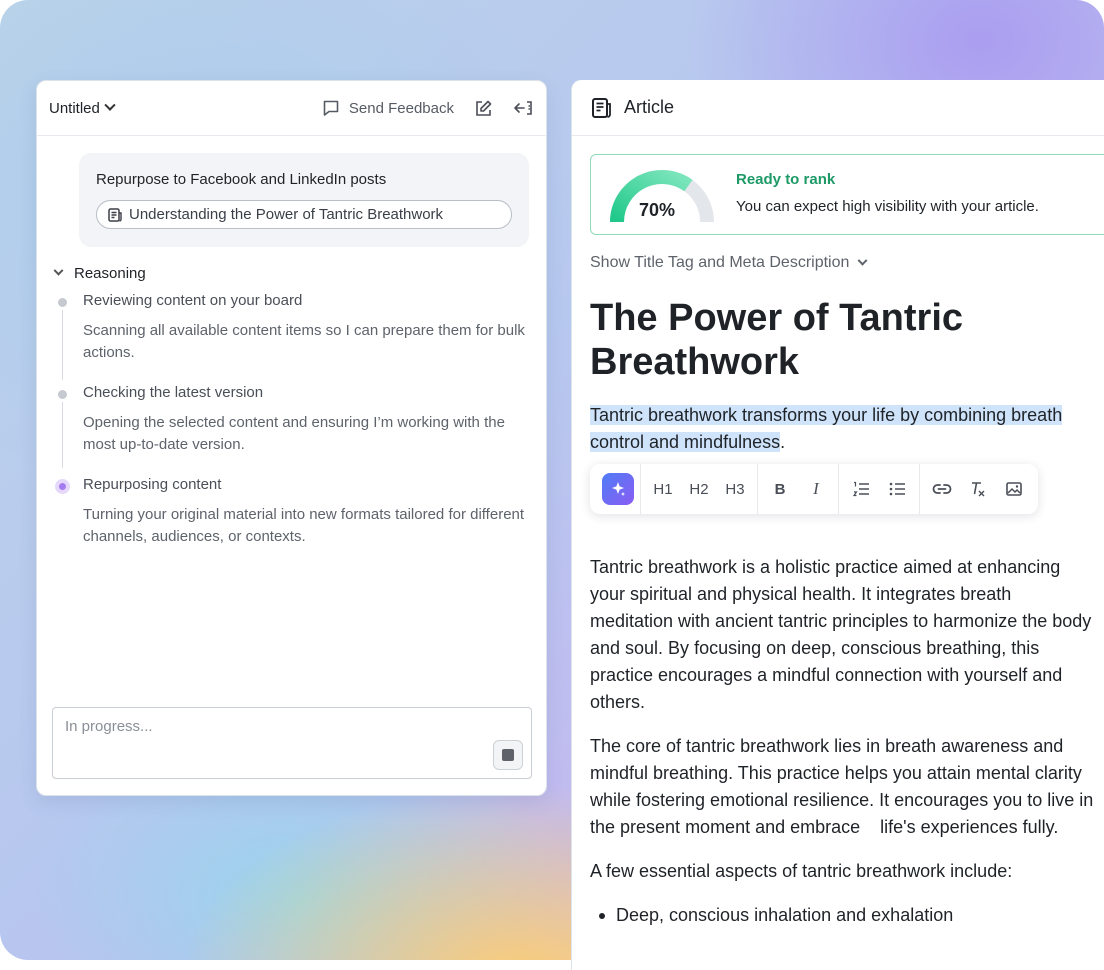 This screenshot has width=1104, height=970. I want to click on image-icon, so click(1014, 489).